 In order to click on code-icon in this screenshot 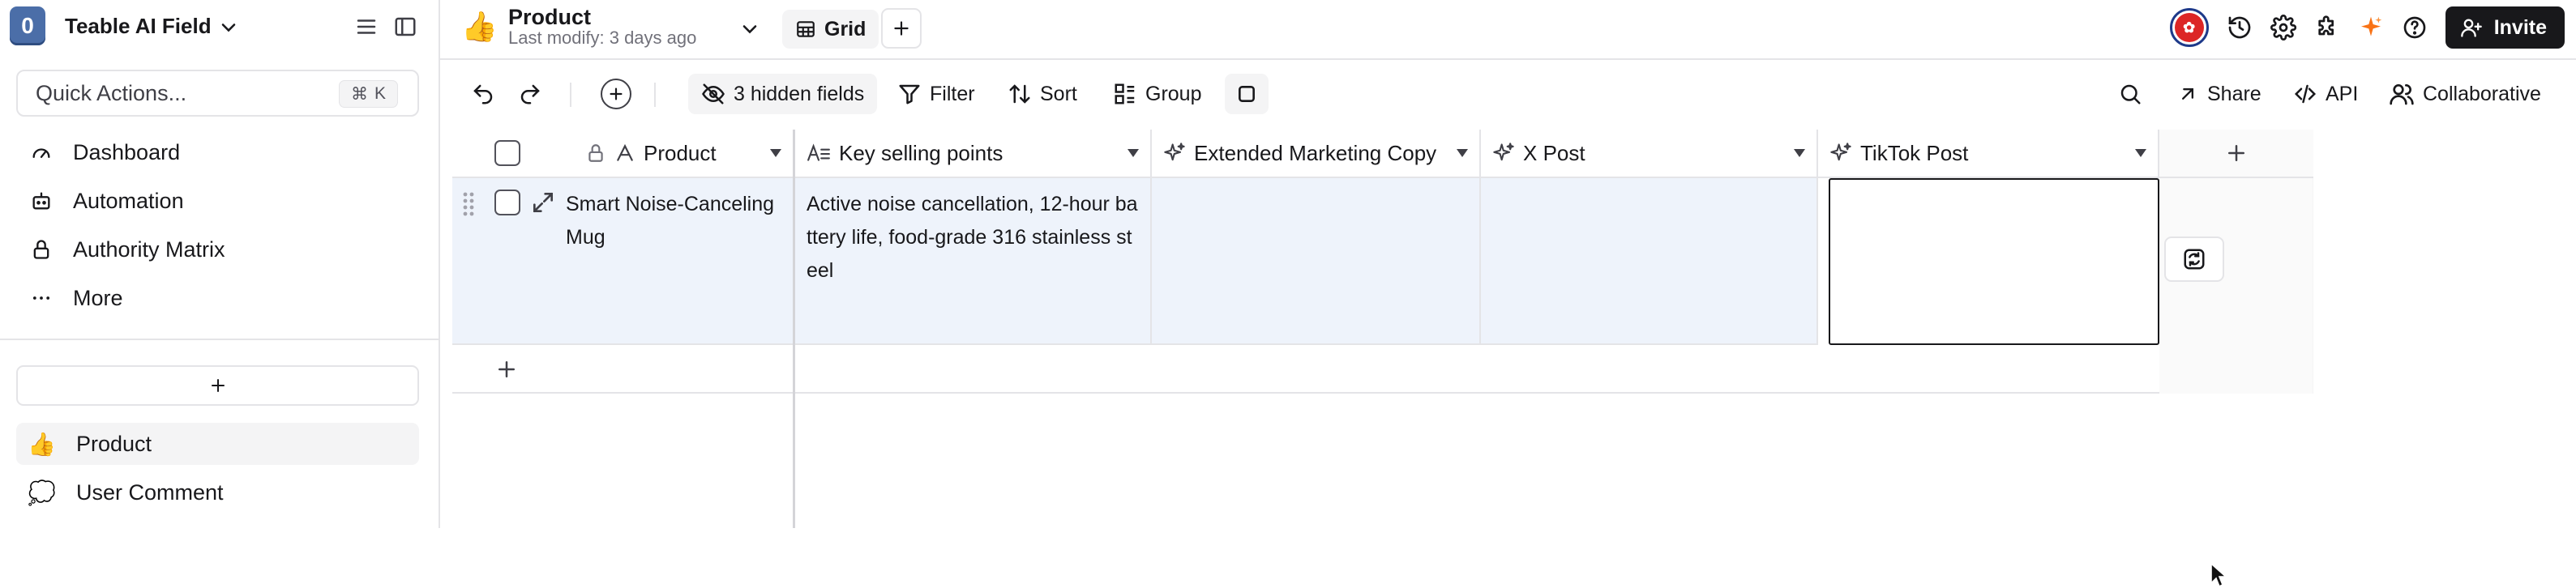, I will do `click(2305, 94)`.